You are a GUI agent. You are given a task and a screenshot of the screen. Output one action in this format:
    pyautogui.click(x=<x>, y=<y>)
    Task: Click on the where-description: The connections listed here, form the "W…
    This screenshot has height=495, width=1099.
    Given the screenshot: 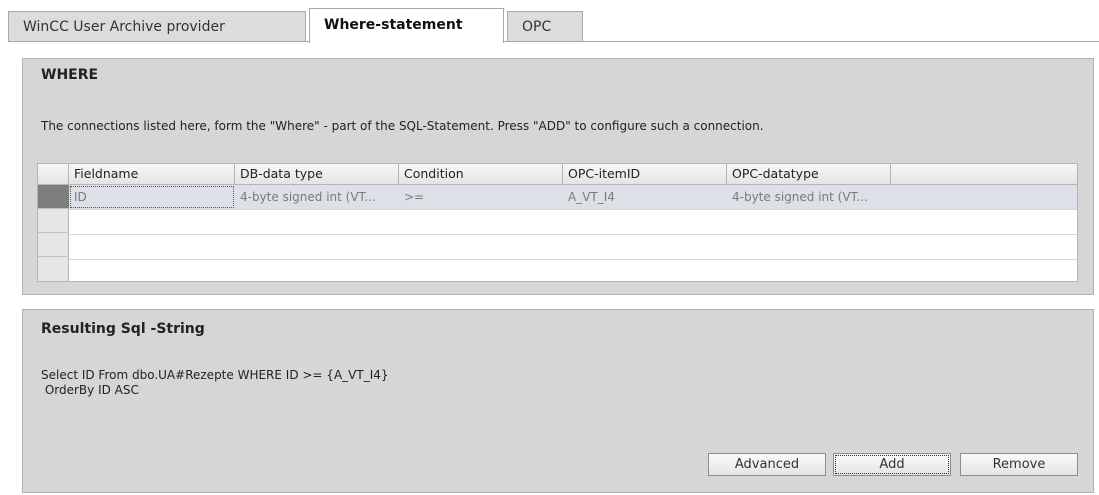 What is the action you would take?
    pyautogui.click(x=402, y=126)
    